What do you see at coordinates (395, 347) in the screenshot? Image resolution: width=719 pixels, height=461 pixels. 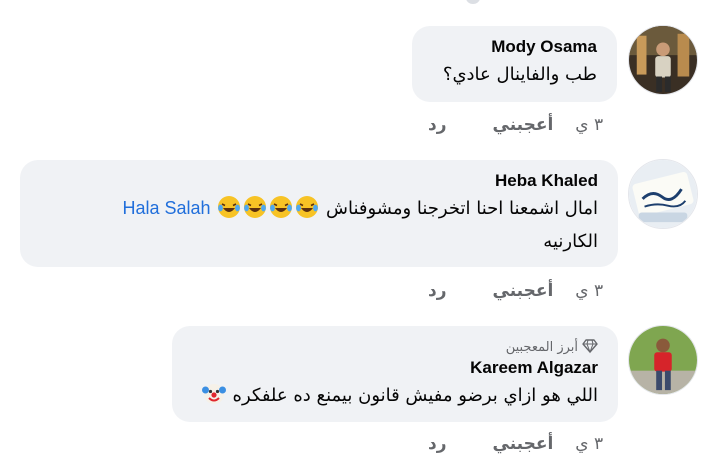 I see `top-fan-badge: أبرز المعجبين` at bounding box center [395, 347].